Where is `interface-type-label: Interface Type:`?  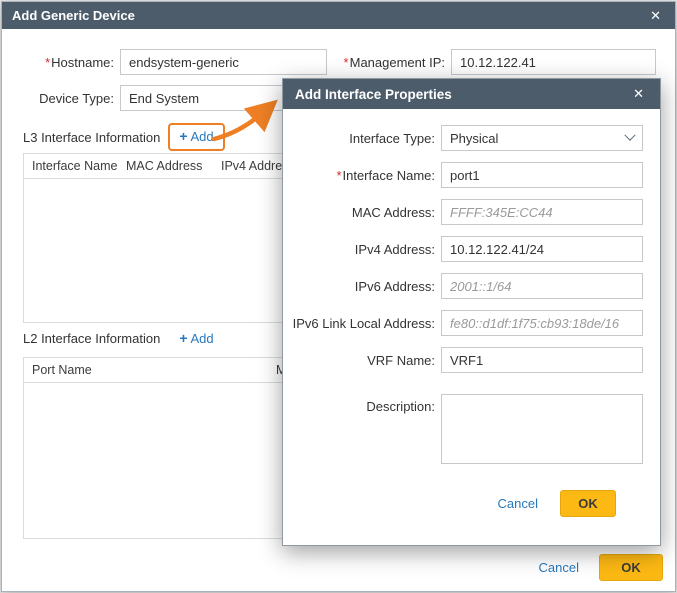 interface-type-label: Interface Type: is located at coordinates (392, 138).